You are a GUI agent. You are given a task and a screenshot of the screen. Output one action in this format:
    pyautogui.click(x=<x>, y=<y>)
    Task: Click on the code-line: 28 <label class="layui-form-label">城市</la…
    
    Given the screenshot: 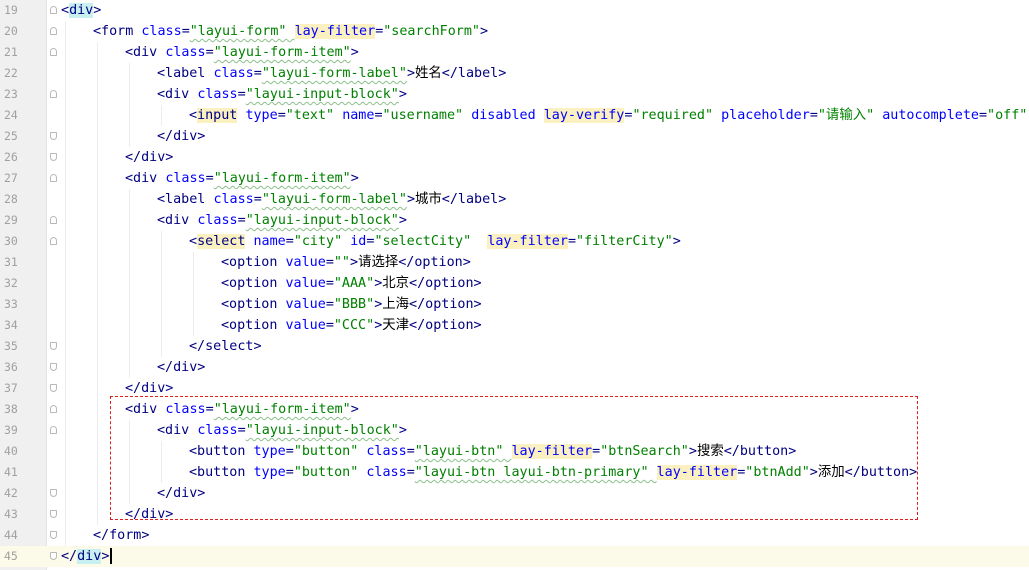 What is the action you would take?
    pyautogui.click(x=514, y=199)
    